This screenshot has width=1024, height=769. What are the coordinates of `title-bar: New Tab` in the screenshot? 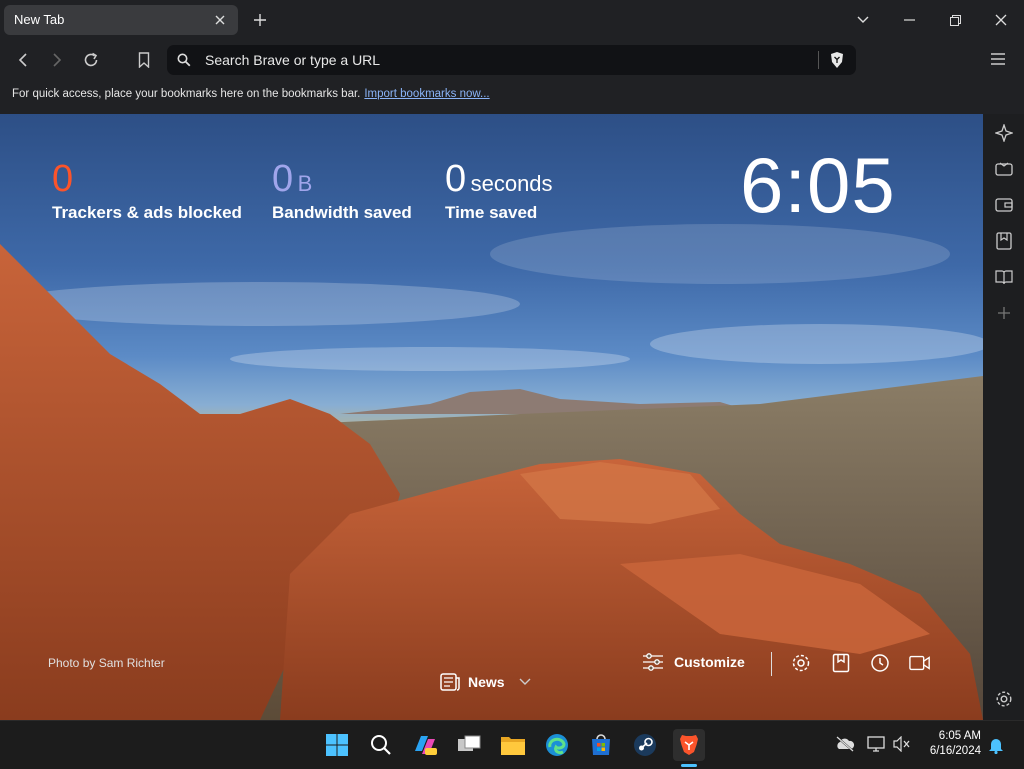 It's located at (512, 20).